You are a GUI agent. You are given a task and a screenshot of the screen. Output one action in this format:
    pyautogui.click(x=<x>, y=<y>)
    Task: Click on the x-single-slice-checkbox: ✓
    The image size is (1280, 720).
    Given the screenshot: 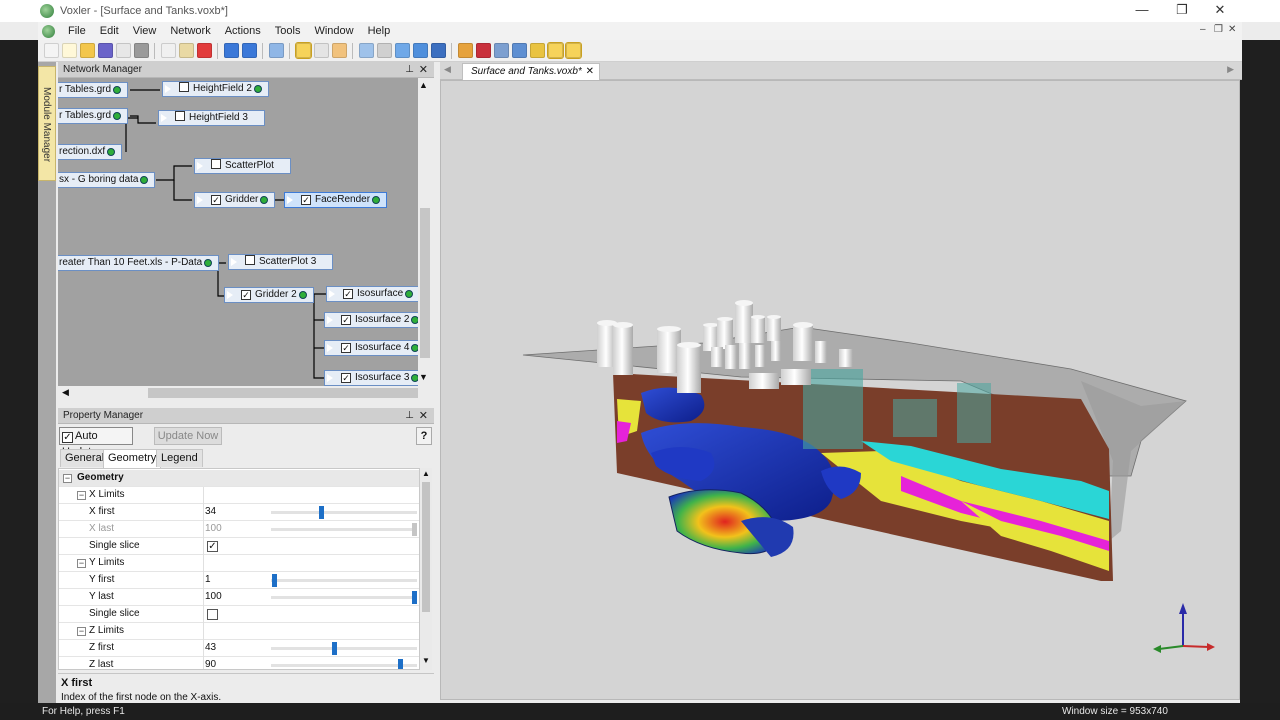 What is the action you would take?
    pyautogui.click(x=212, y=546)
    